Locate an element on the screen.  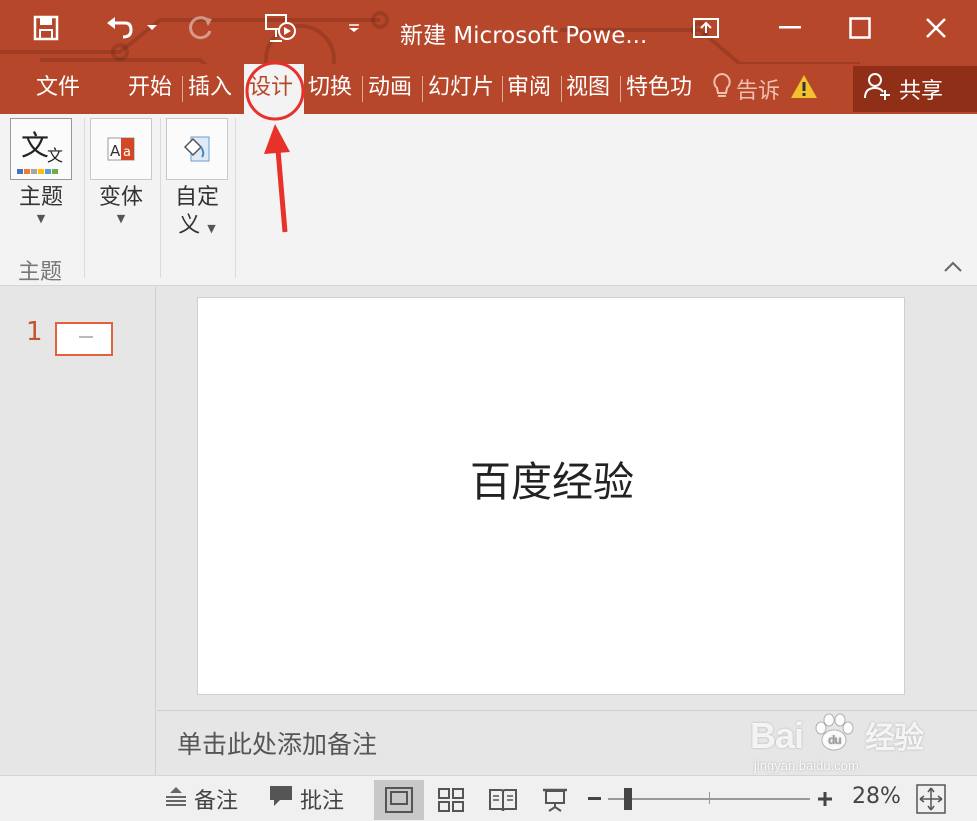
save-icon is located at coordinates (46, 28).